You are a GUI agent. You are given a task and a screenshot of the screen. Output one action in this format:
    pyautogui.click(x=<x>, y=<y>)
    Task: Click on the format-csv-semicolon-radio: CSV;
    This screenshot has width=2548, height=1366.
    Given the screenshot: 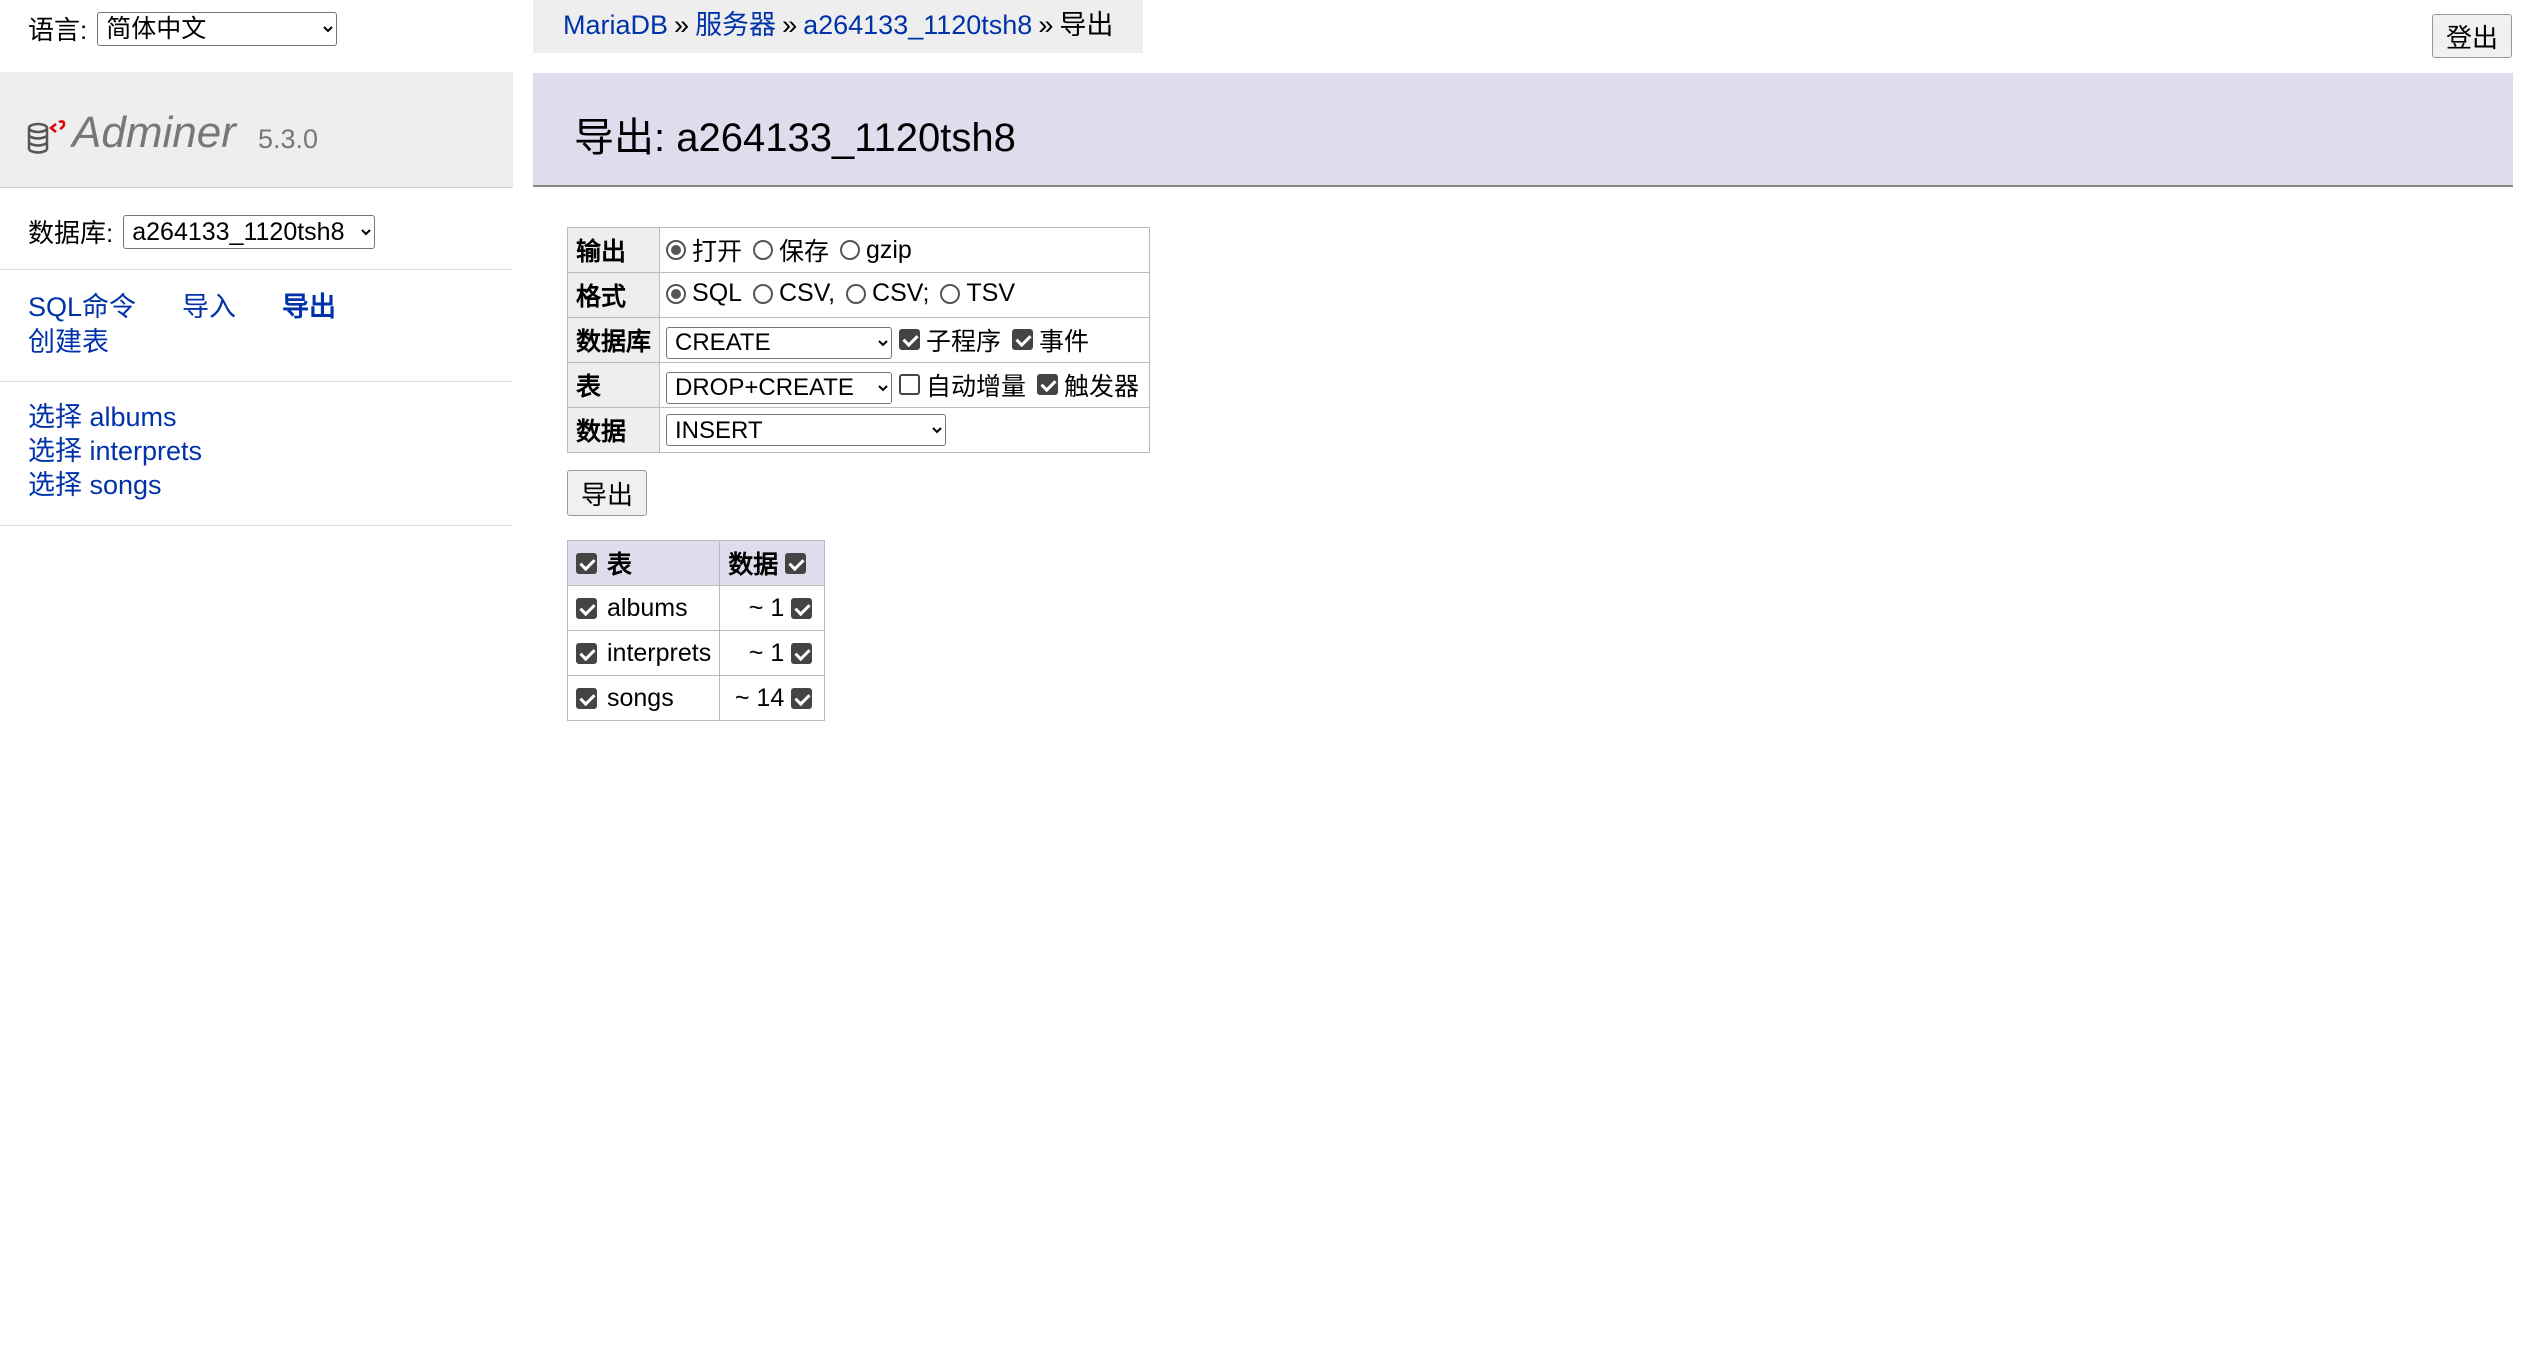 What is the action you would take?
    pyautogui.click(x=887, y=293)
    